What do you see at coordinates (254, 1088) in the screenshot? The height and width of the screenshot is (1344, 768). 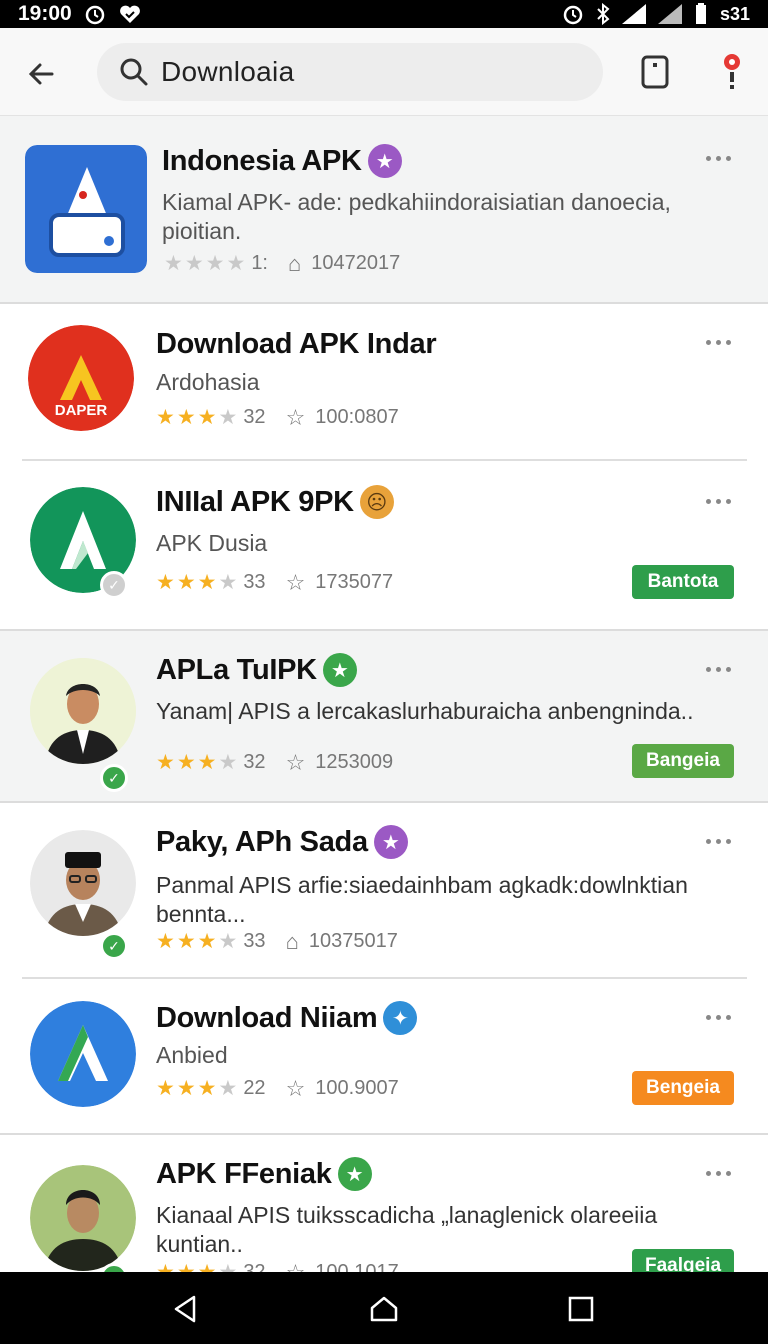 I see `rating-value: 22` at bounding box center [254, 1088].